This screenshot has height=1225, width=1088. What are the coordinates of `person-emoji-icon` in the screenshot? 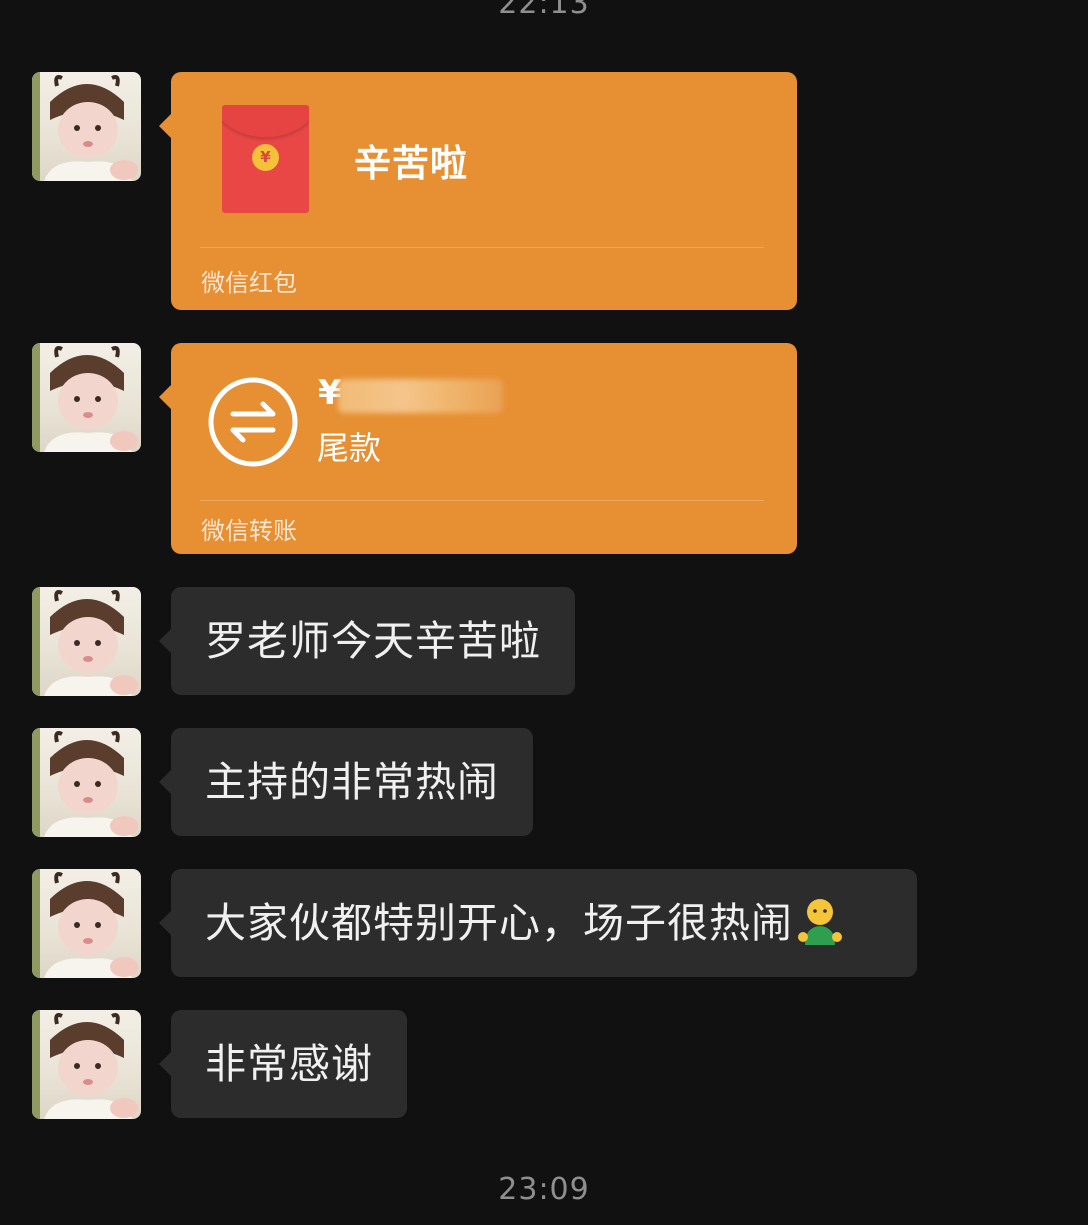 It's located at (820, 933).